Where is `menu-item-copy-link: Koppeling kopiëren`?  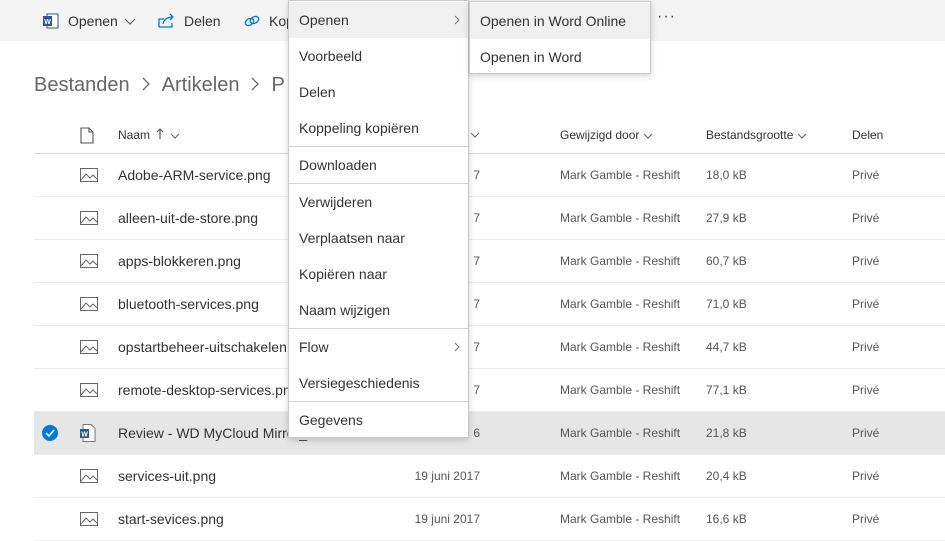
menu-item-copy-link: Koppeling kopiëren is located at coordinates (378, 128).